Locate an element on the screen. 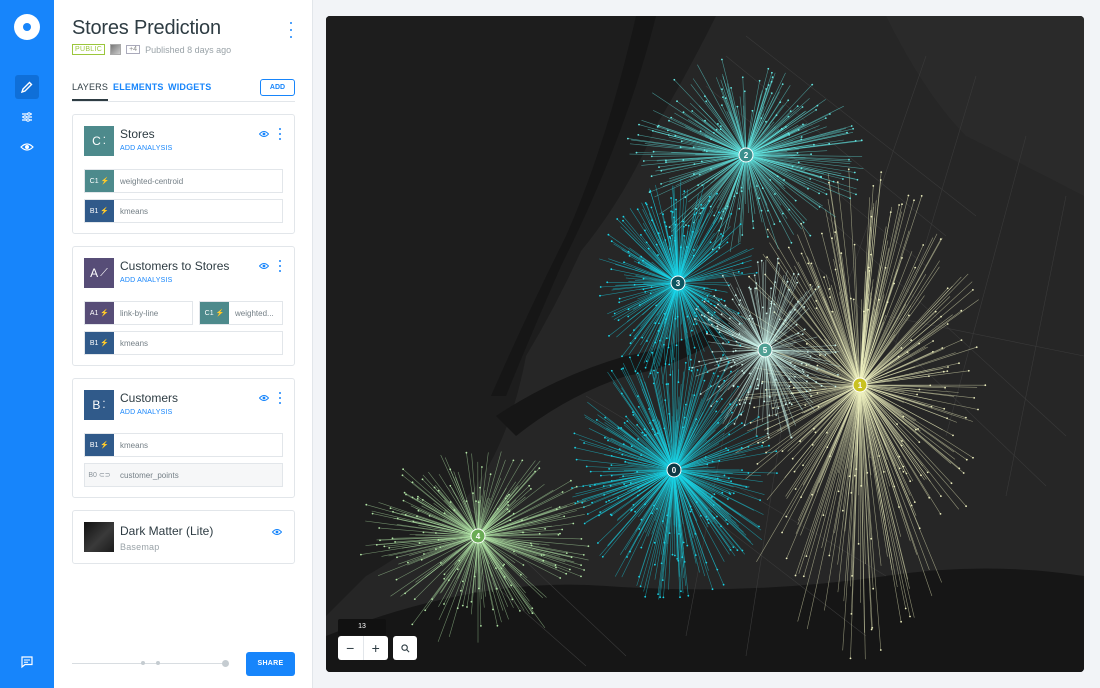 This screenshot has width=1100, height=688. node-label: link-by-line is located at coordinates (139, 313).